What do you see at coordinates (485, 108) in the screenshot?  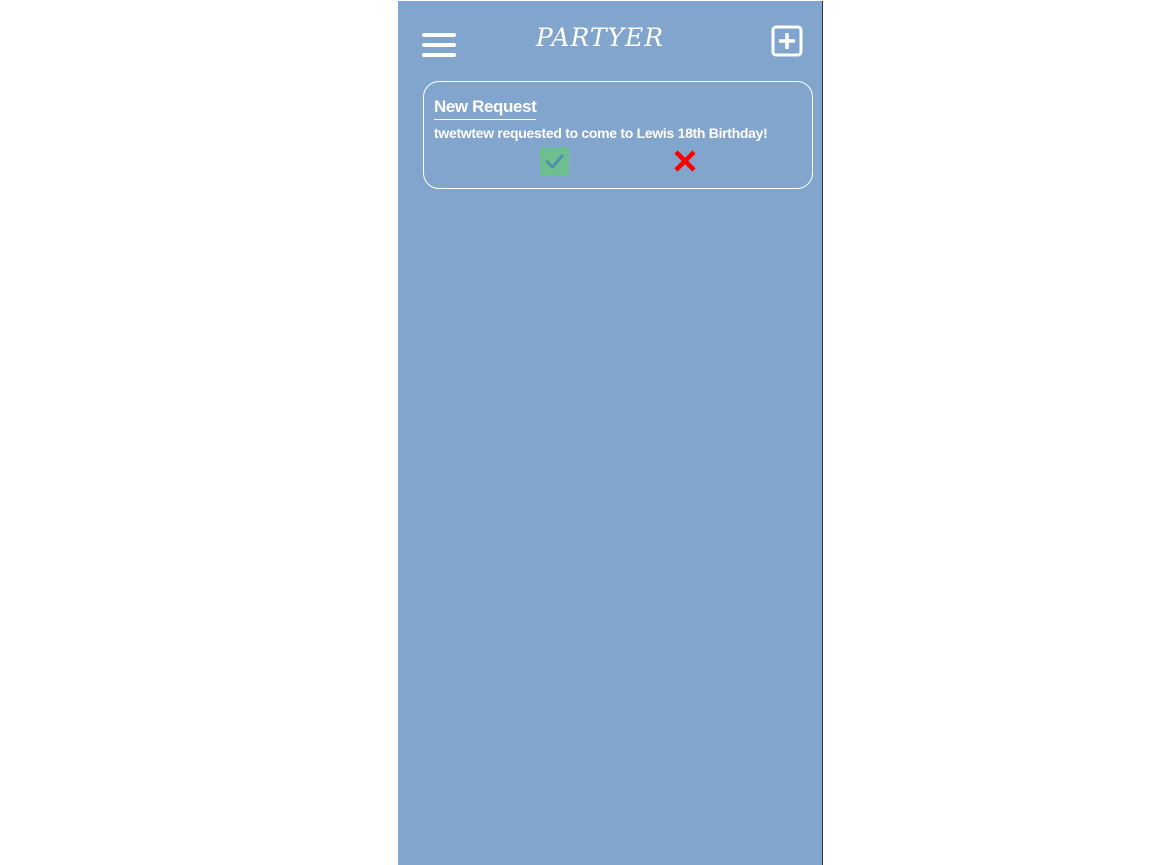 I see `request-title: New Request` at bounding box center [485, 108].